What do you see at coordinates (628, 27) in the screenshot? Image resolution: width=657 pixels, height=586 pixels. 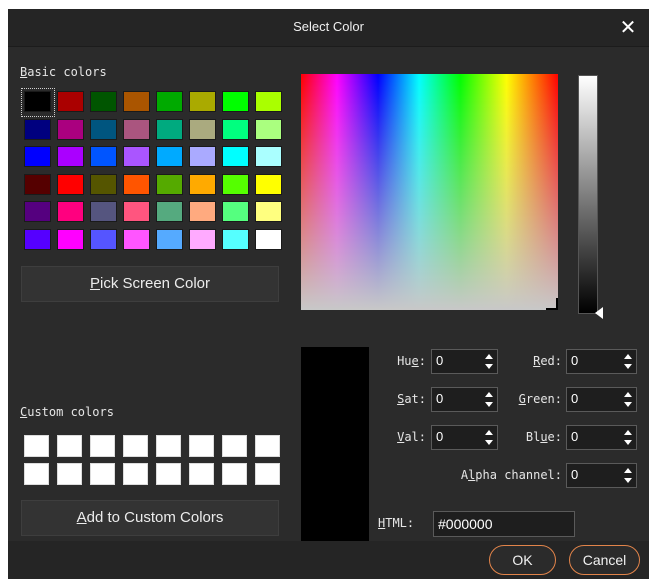 I see `close-icon: ✕` at bounding box center [628, 27].